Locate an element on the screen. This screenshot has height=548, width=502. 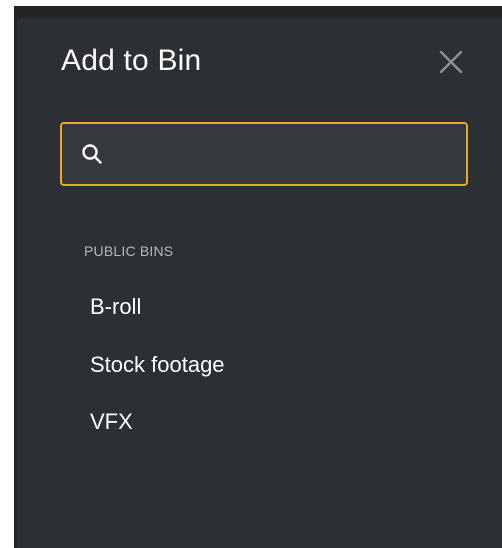
dialog-title: Add to Bin is located at coordinates (131, 60).